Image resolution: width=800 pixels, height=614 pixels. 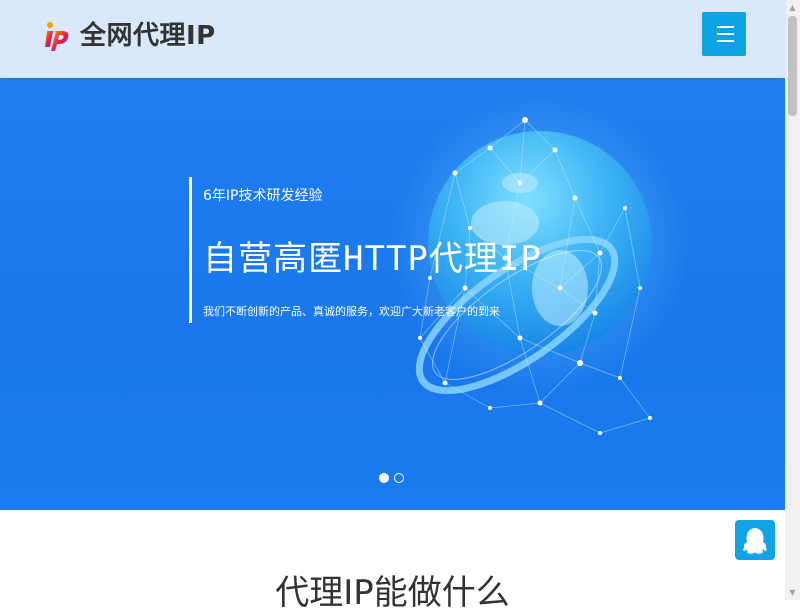 What do you see at coordinates (792, 7) in the screenshot?
I see `scroll-up-arrow-icon: ▲` at bounding box center [792, 7].